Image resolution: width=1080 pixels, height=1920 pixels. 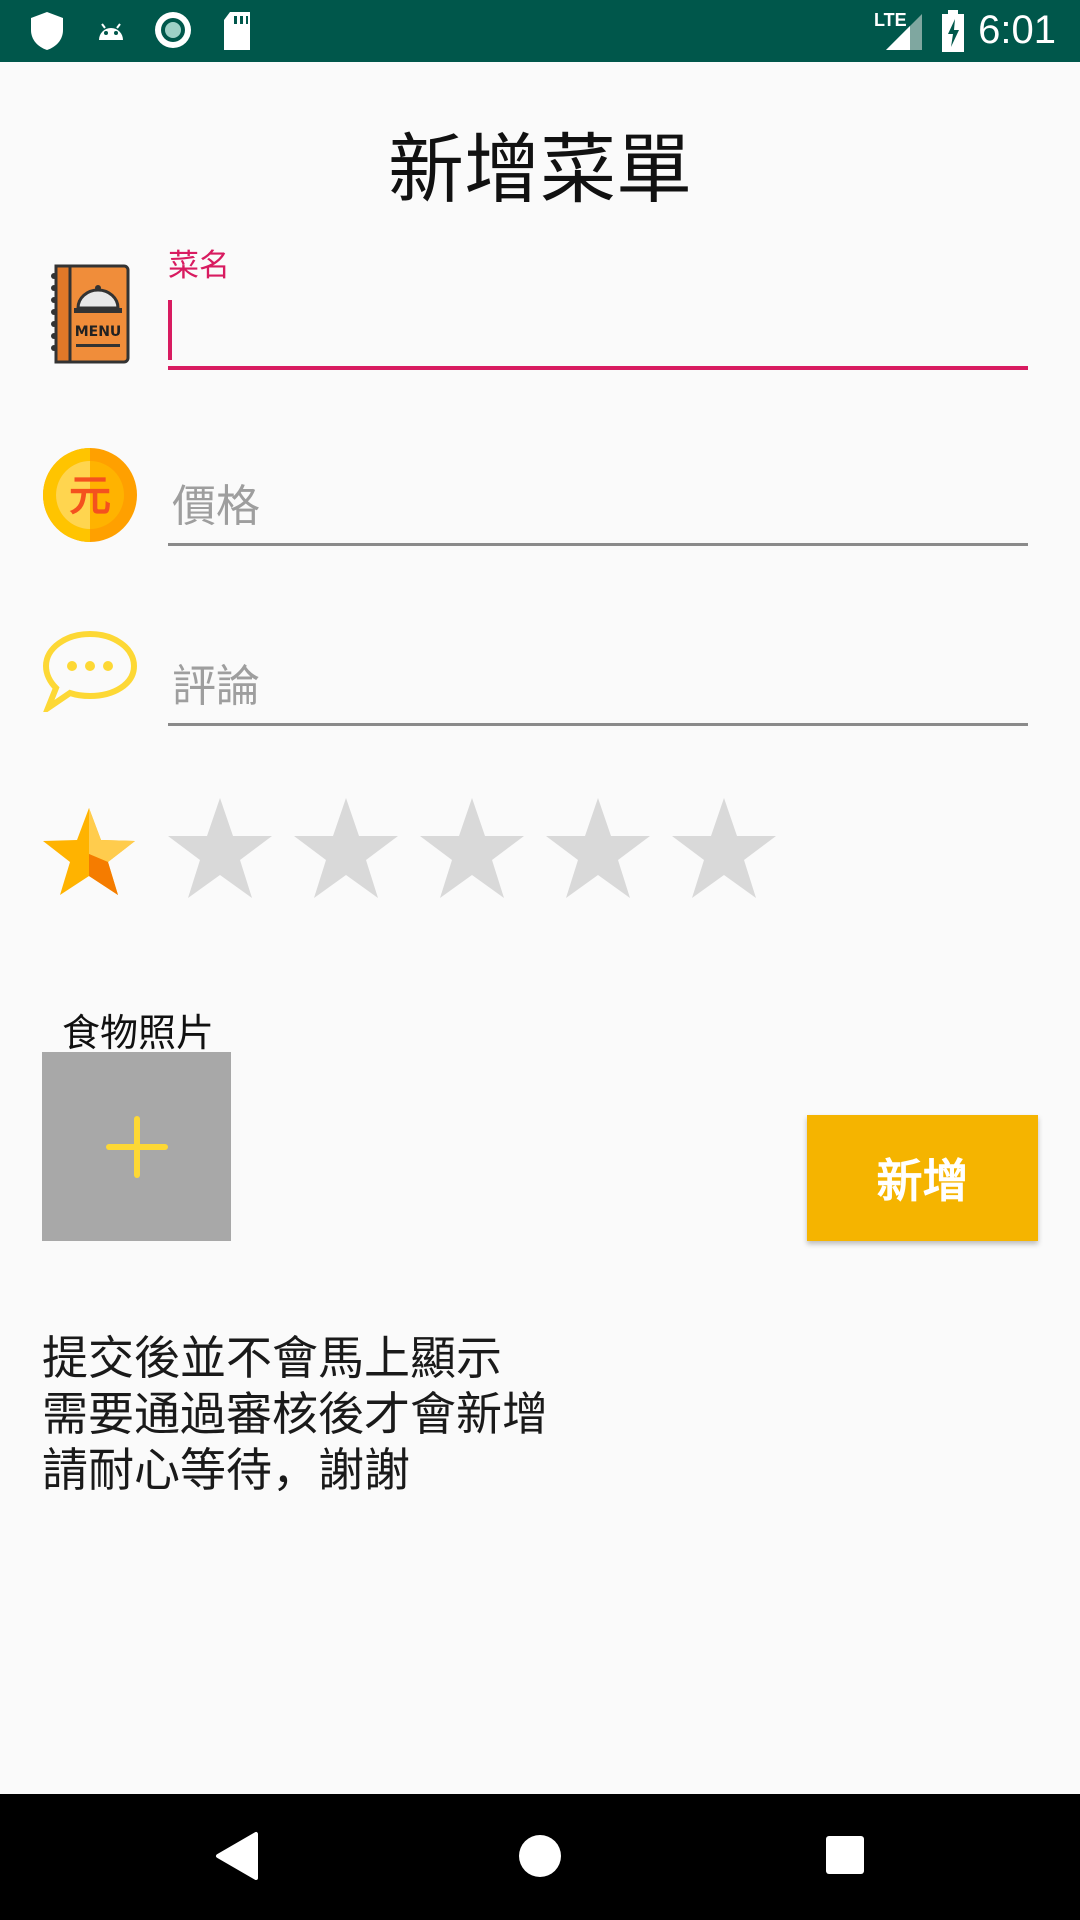 I want to click on price-input, so click(x=598, y=506).